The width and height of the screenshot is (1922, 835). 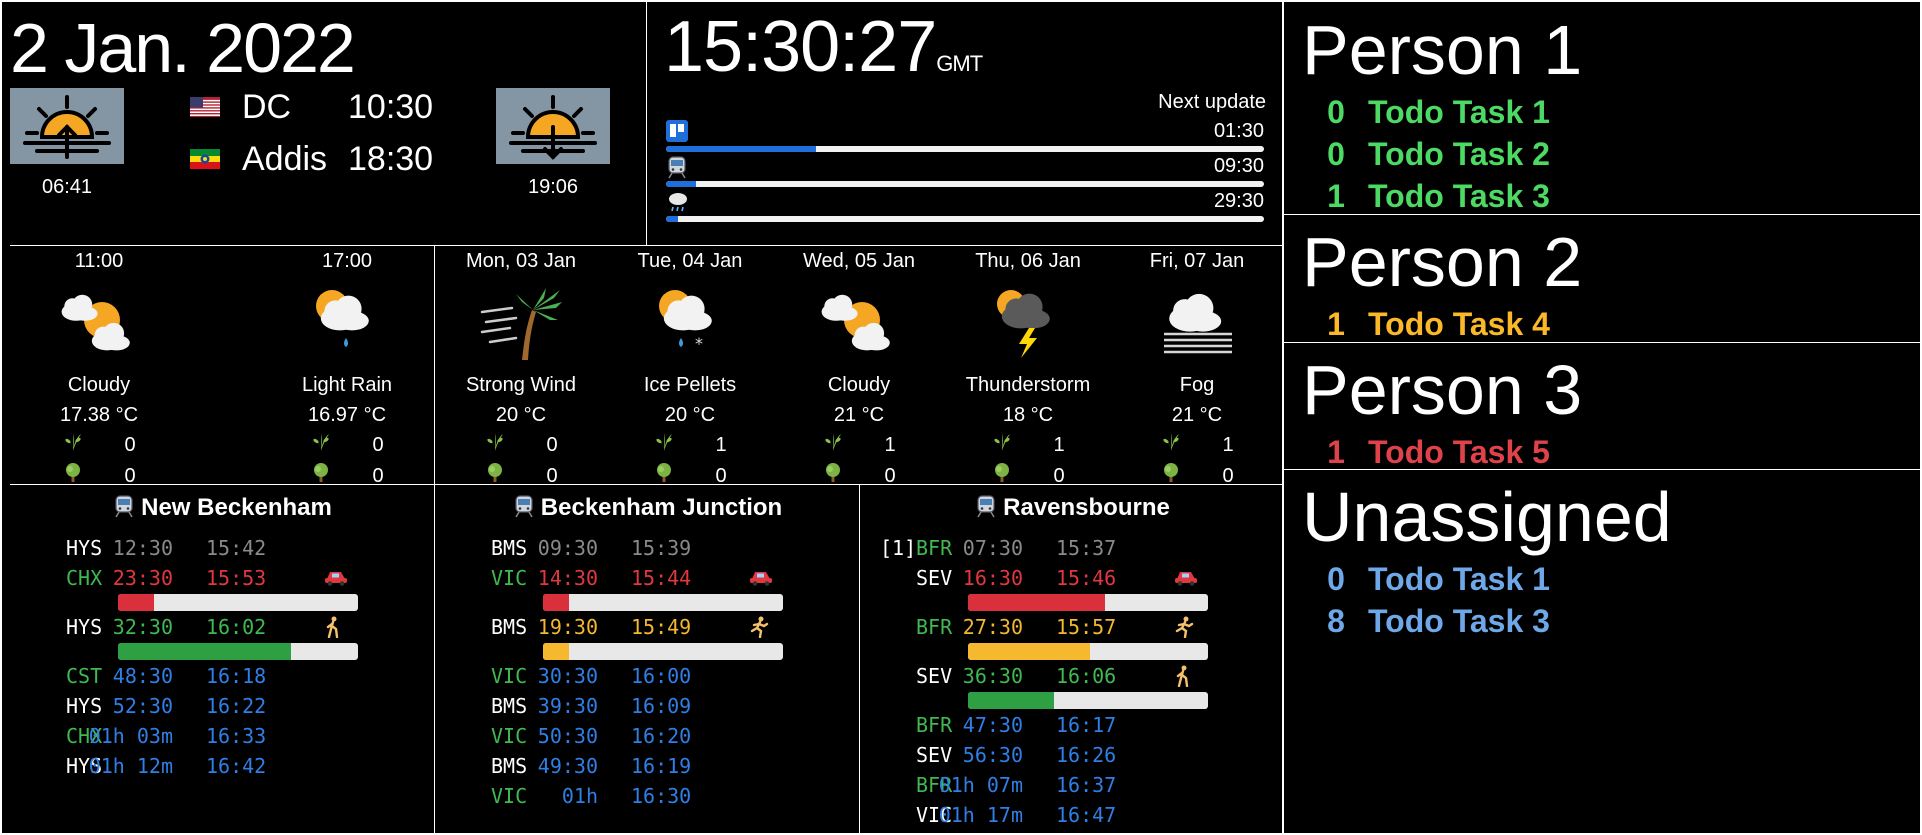 What do you see at coordinates (236, 548) in the screenshot?
I see `departure-time: 15:42` at bounding box center [236, 548].